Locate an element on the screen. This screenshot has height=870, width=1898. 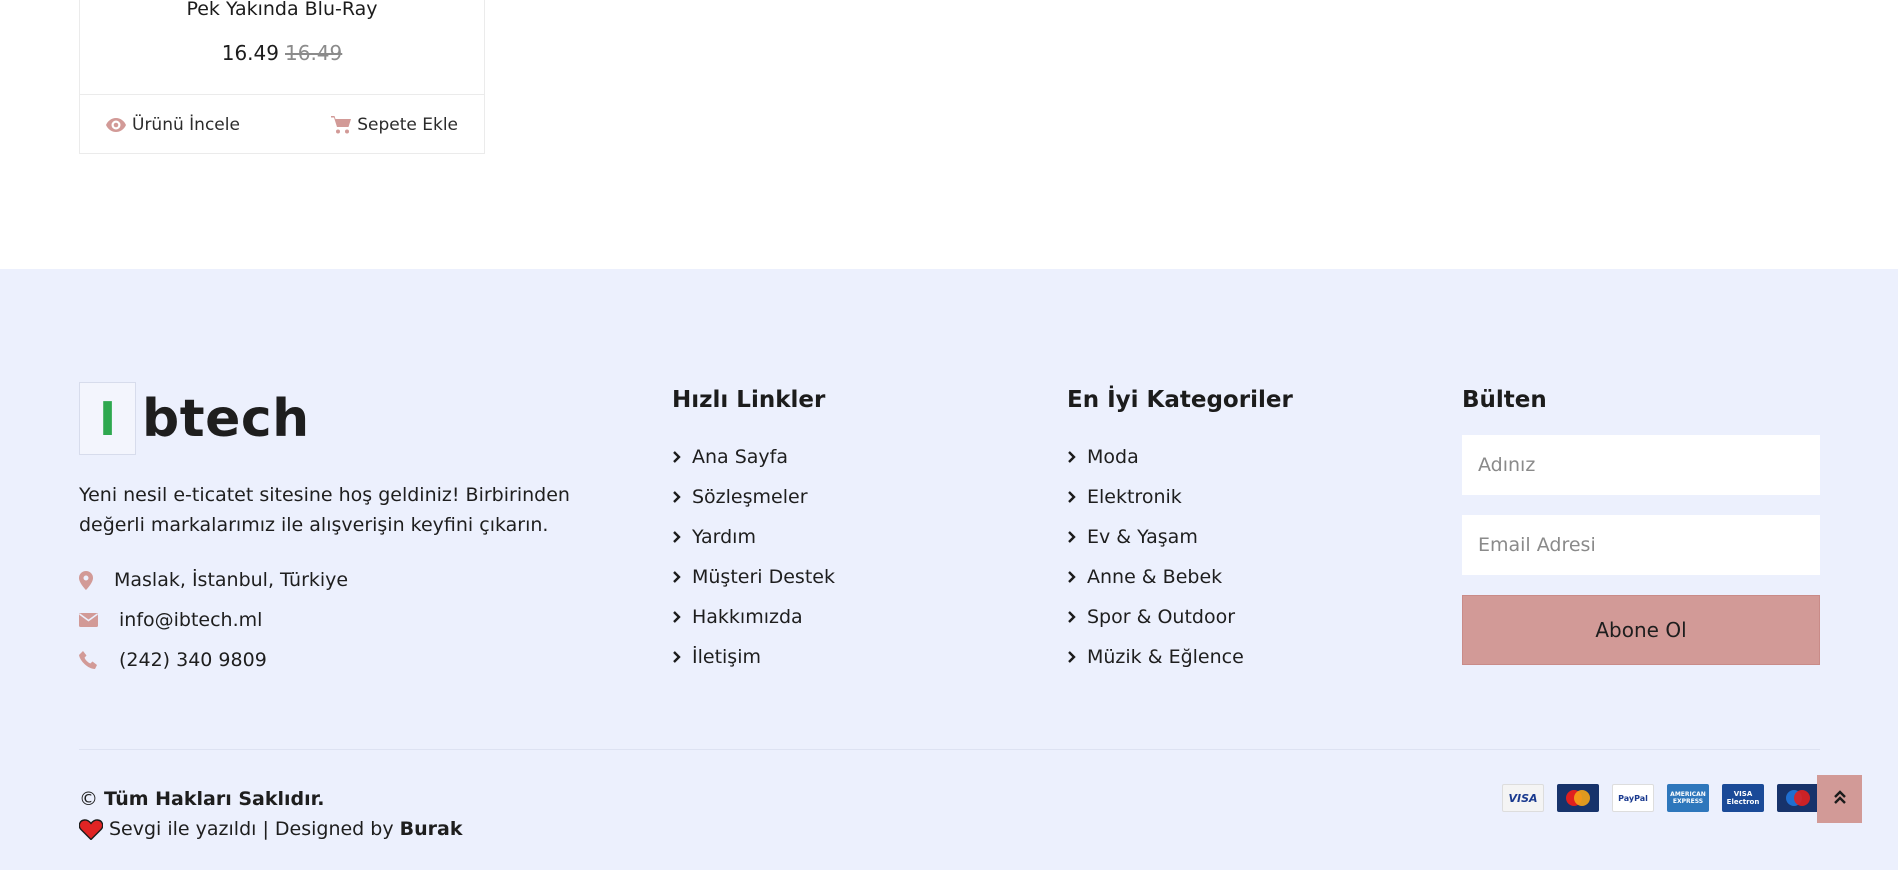
quick-link-support: Müşteri Destek is located at coordinates (753, 577).